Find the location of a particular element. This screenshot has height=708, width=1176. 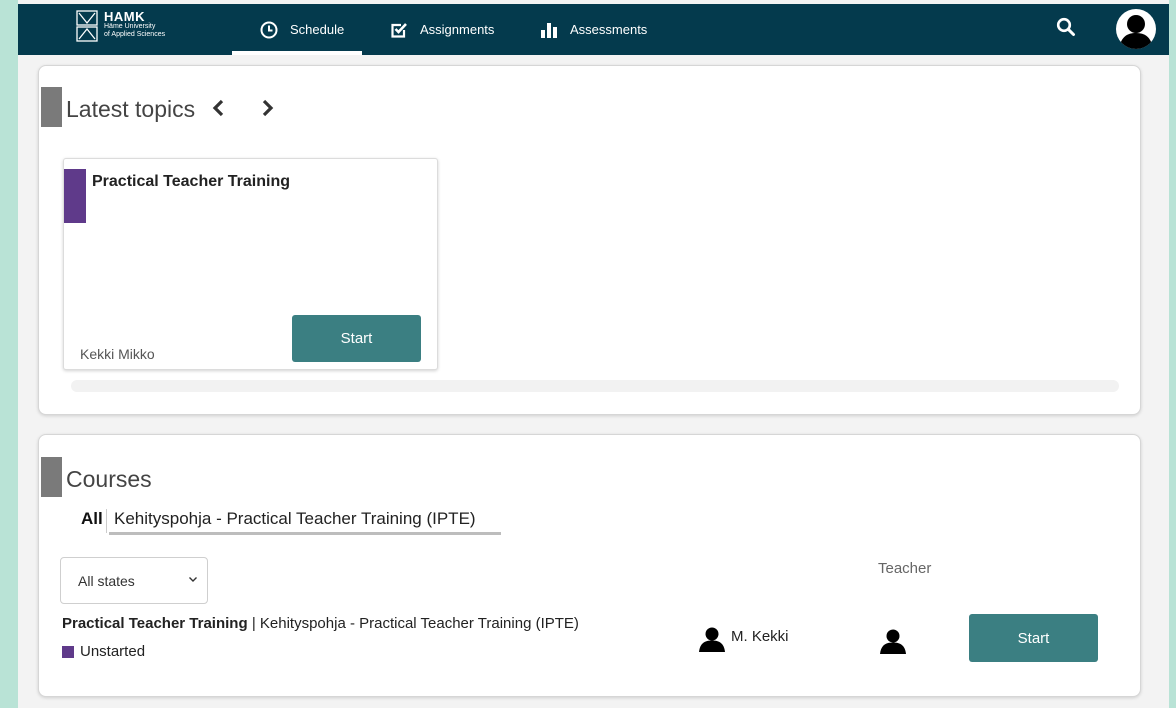

user-avatar is located at coordinates (1136, 29).